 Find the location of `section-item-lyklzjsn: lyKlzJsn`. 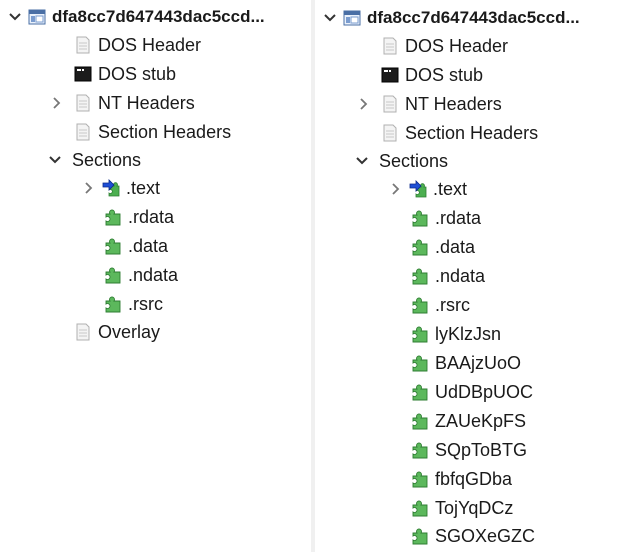

section-item-lyklzjsn: lyKlzJsn is located at coordinates (456, 334).